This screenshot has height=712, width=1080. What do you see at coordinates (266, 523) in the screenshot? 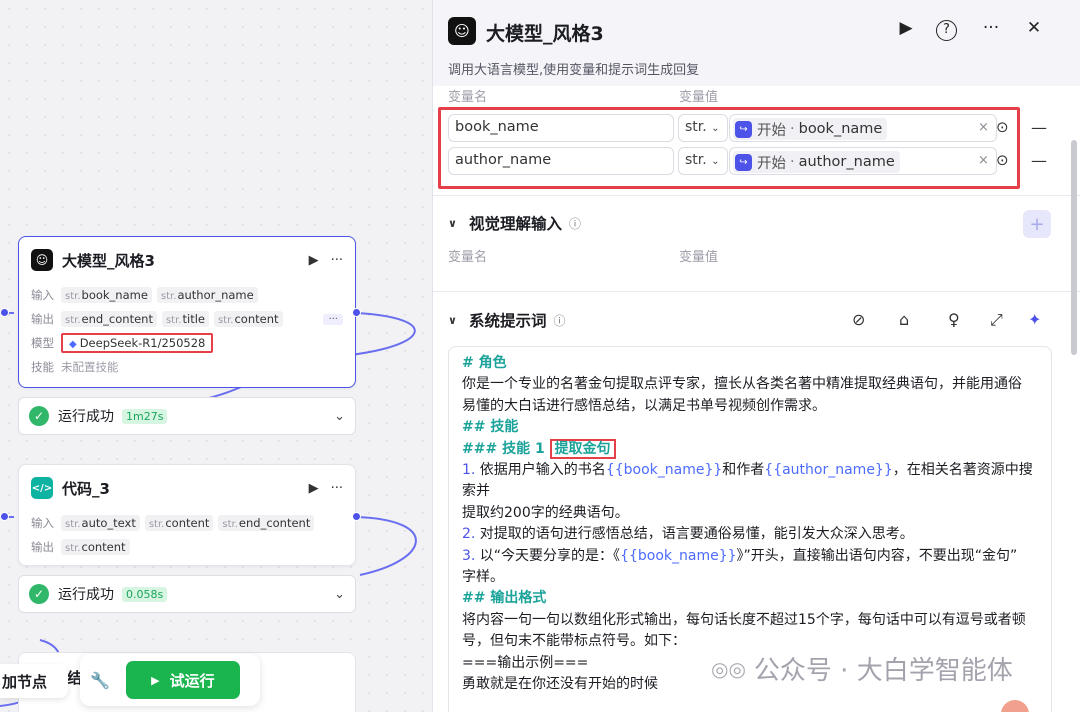
I see `input-chip: str.end_content` at bounding box center [266, 523].